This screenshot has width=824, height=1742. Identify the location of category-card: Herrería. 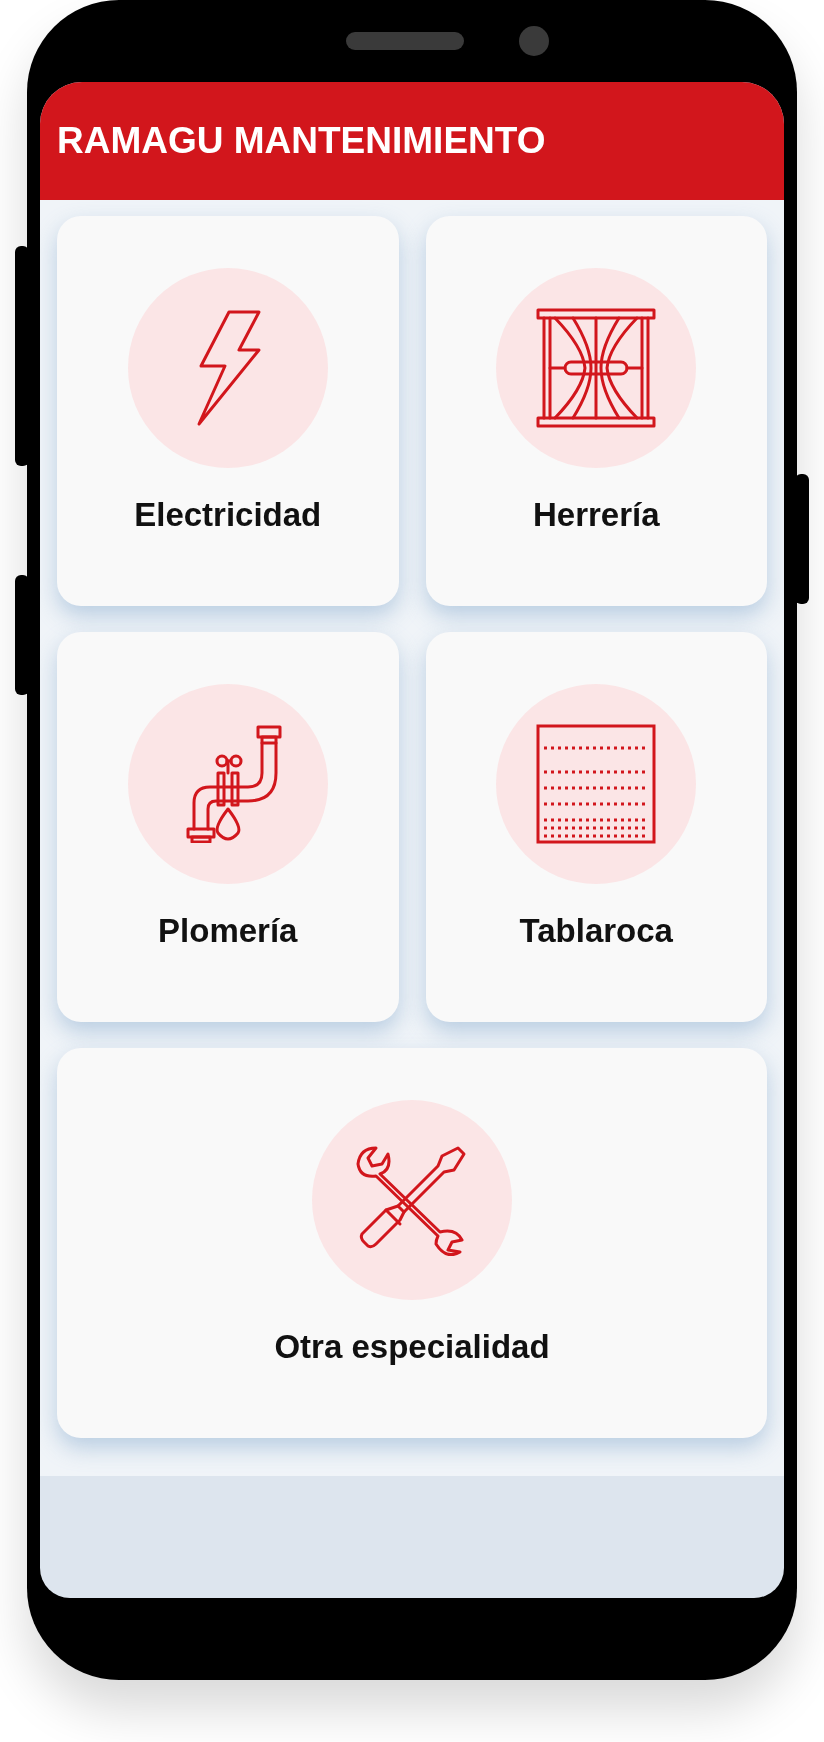
(596, 411).